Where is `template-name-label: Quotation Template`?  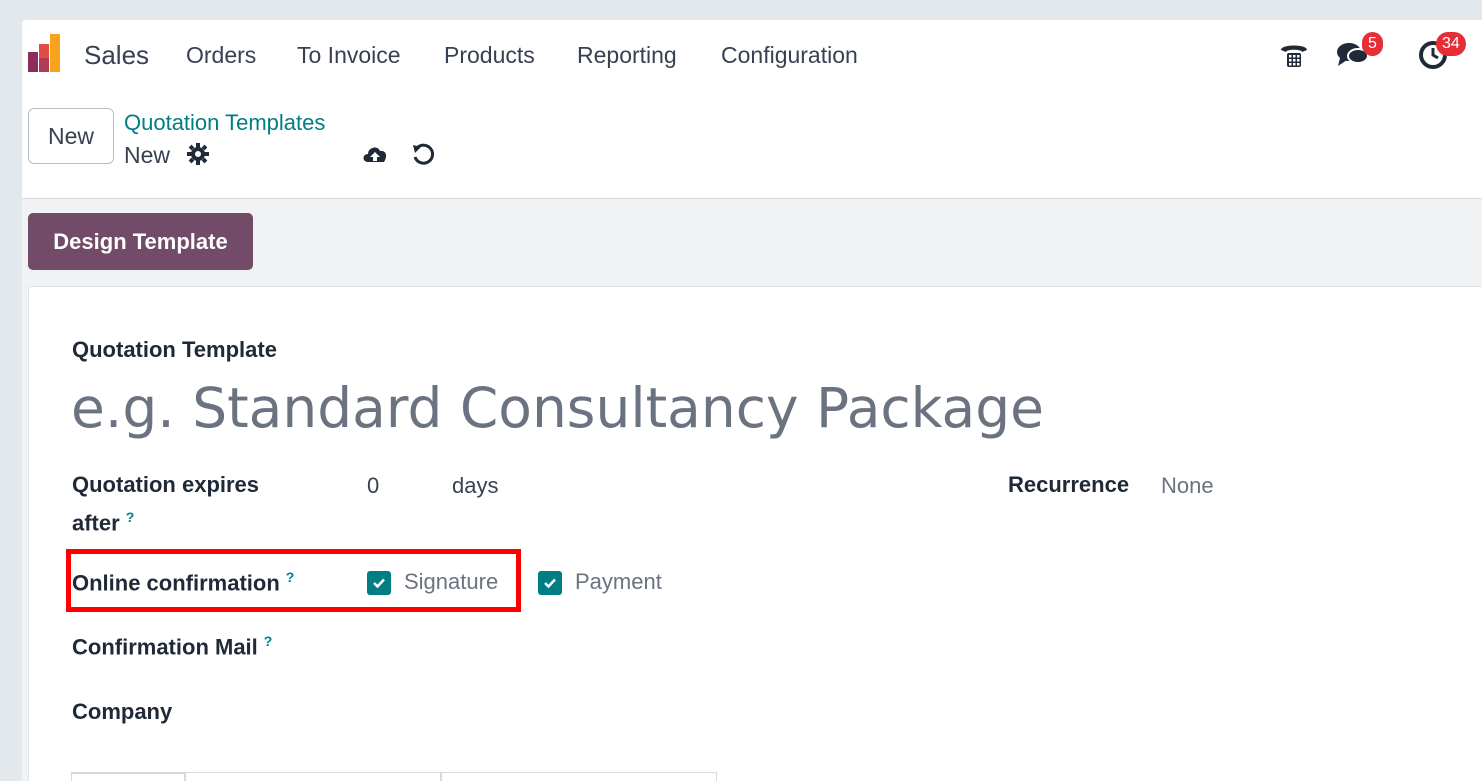
template-name-label: Quotation Template is located at coordinates (174, 349).